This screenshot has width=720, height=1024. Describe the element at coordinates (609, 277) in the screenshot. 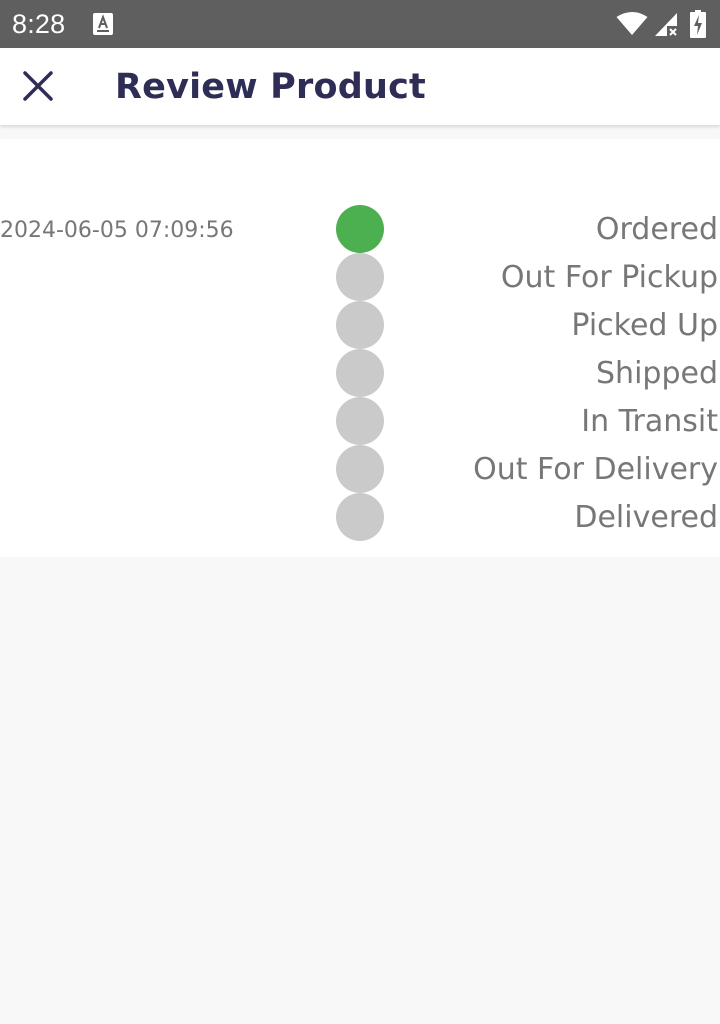

I see `step-label-out-for-pickup: Out For Pickup` at that location.